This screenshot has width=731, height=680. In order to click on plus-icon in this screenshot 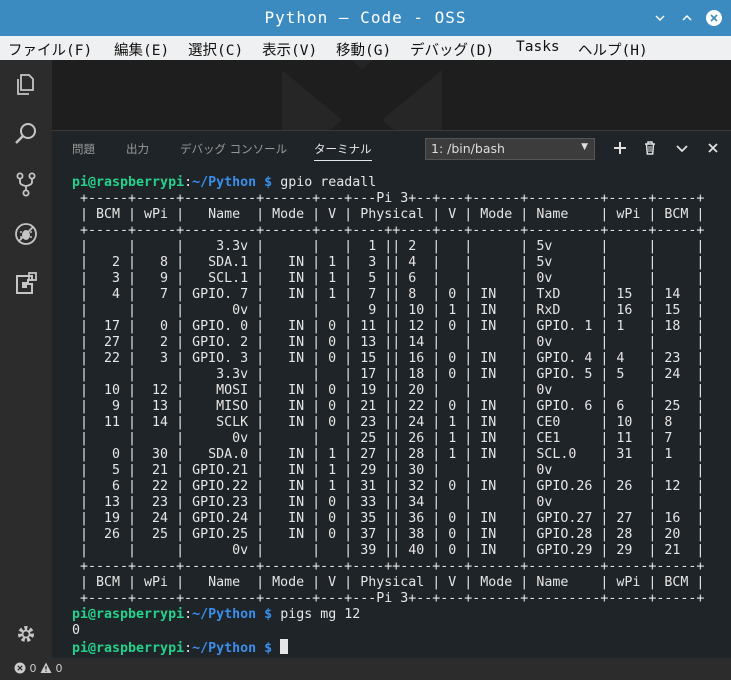, I will do `click(620, 148)`.